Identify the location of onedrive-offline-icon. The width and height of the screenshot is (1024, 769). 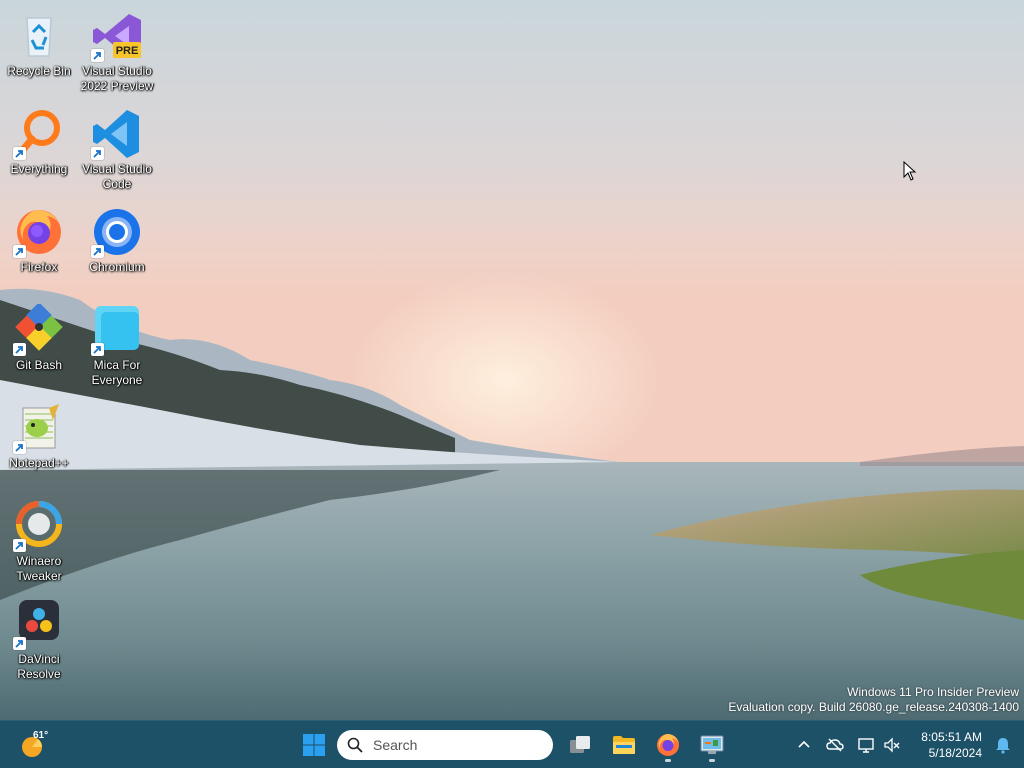
(835, 745).